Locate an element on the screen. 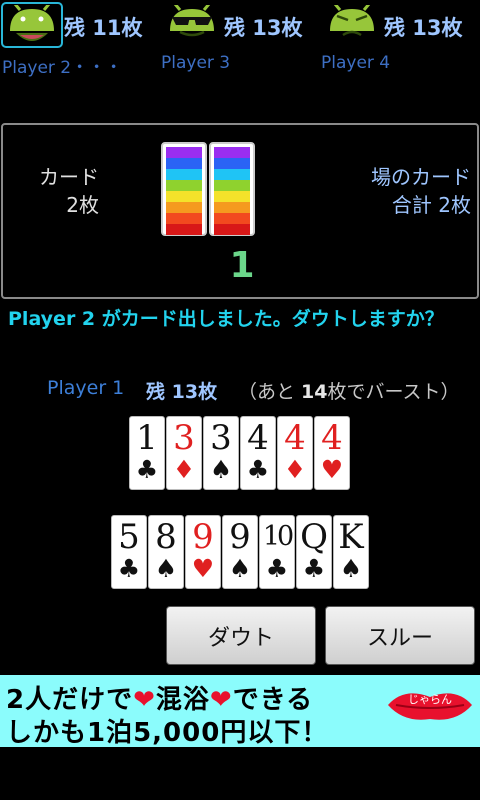 The image size is (480, 800). declared-rank: 1 is located at coordinates (242, 265).